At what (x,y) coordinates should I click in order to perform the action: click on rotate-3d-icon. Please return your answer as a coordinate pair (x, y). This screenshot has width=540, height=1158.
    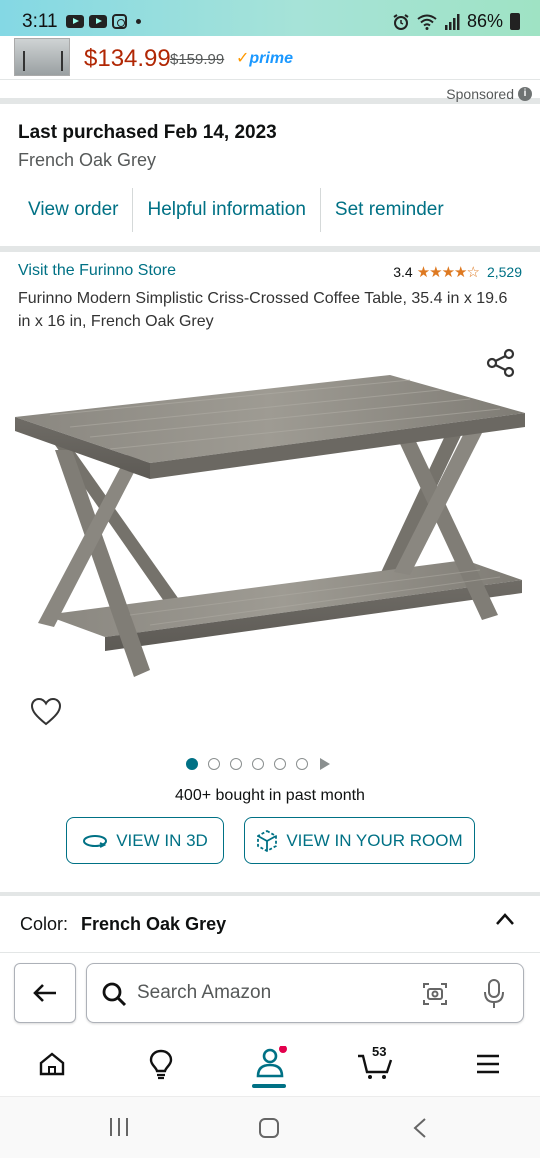
    Looking at the image, I should click on (95, 841).